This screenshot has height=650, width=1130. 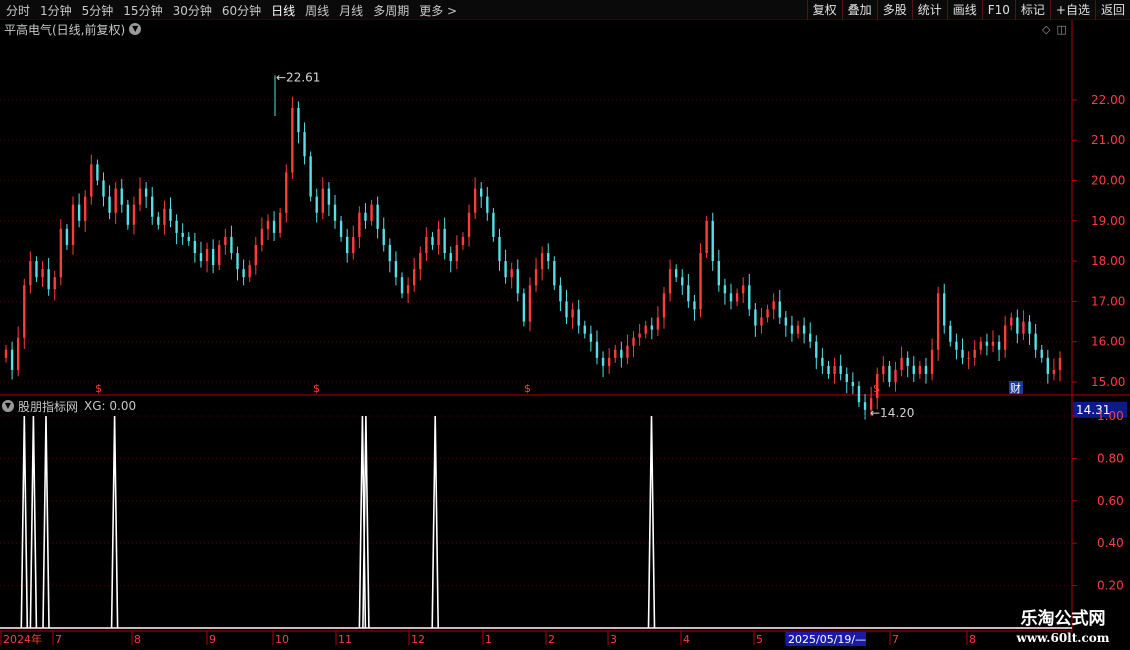 What do you see at coordinates (1108, 301) in the screenshot?
I see `price-tick-label: 17.00` at bounding box center [1108, 301].